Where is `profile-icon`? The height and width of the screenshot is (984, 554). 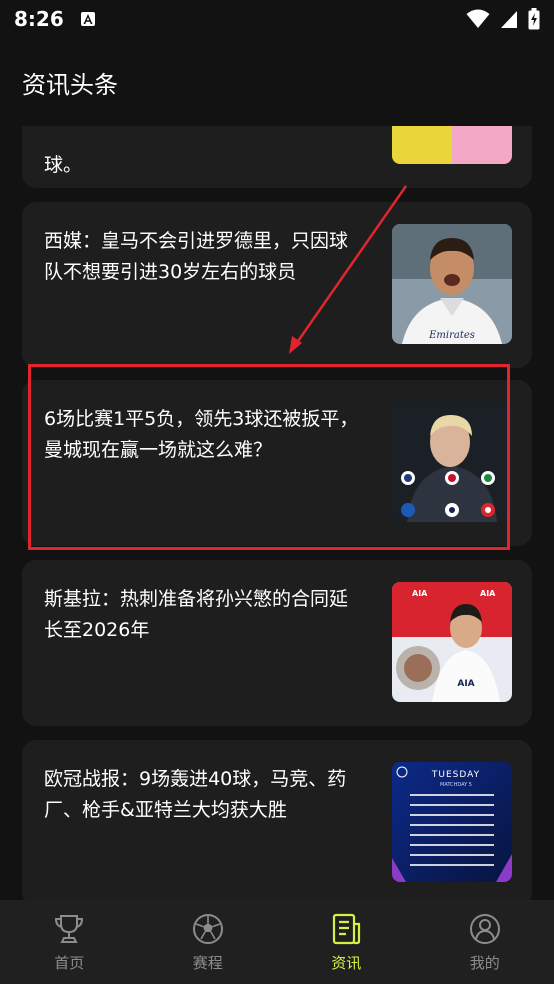
profile-icon is located at coordinates (484, 928).